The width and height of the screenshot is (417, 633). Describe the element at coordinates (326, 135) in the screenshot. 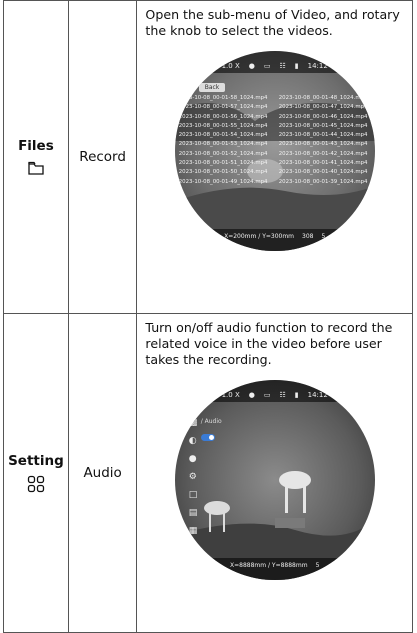

I see `video-file-item: 2023-10-08_00-01-44_1024.mp4` at that location.